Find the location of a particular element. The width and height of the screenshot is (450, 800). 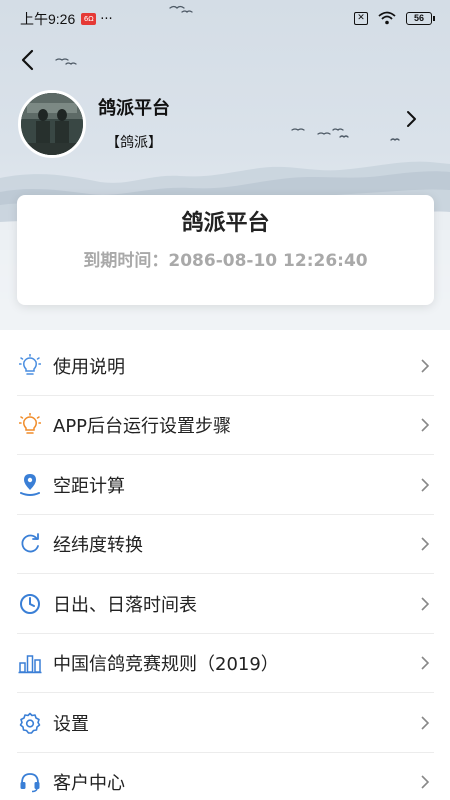

avatar is located at coordinates (52, 124).